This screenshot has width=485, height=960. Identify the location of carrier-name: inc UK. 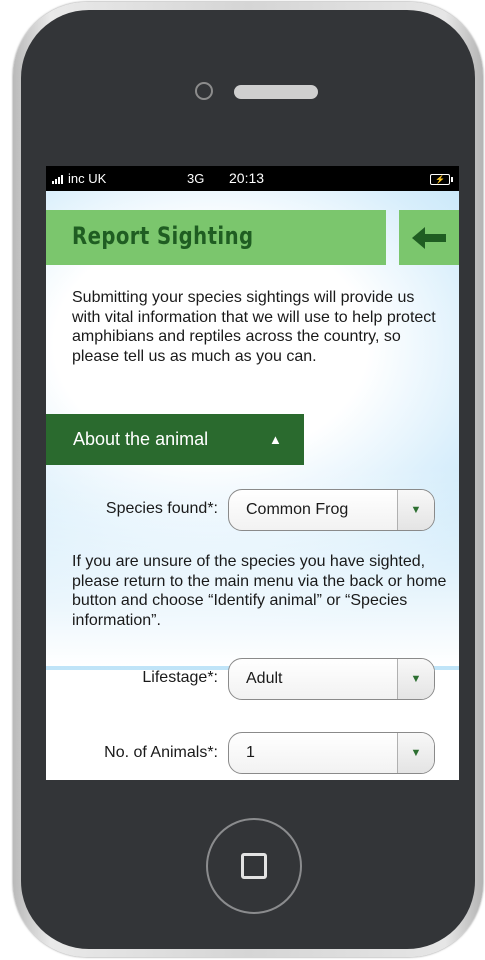
(87, 178).